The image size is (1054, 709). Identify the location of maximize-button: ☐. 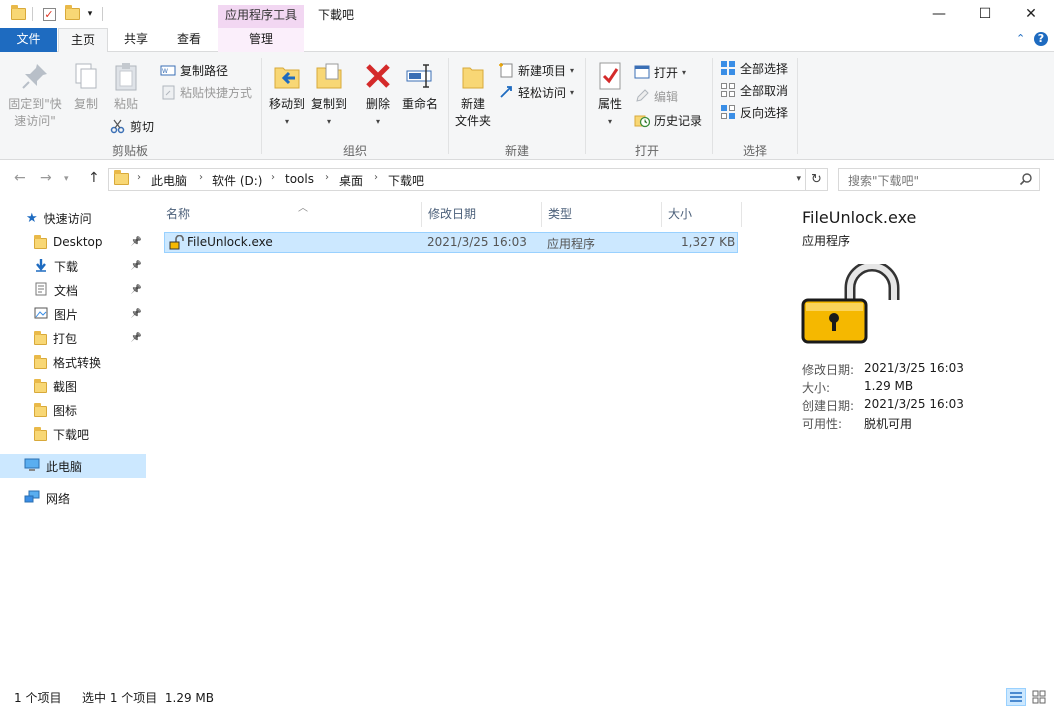
(985, 14).